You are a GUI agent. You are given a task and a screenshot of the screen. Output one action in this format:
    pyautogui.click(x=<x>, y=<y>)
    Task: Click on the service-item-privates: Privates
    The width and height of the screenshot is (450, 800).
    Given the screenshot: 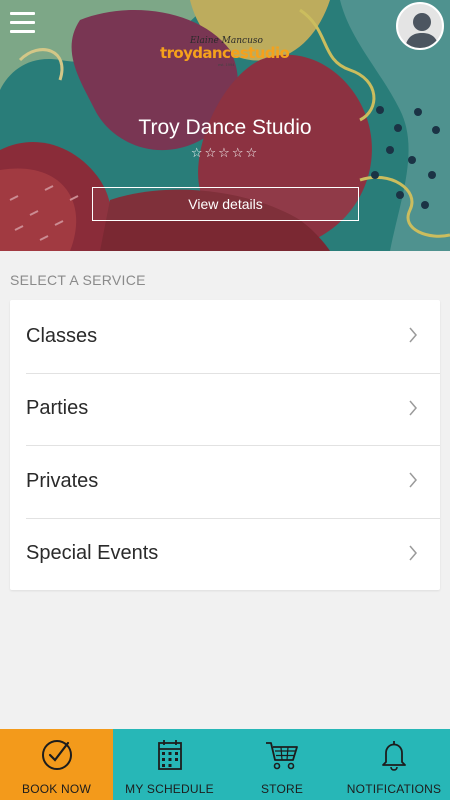 What is the action you would take?
    pyautogui.click(x=225, y=481)
    